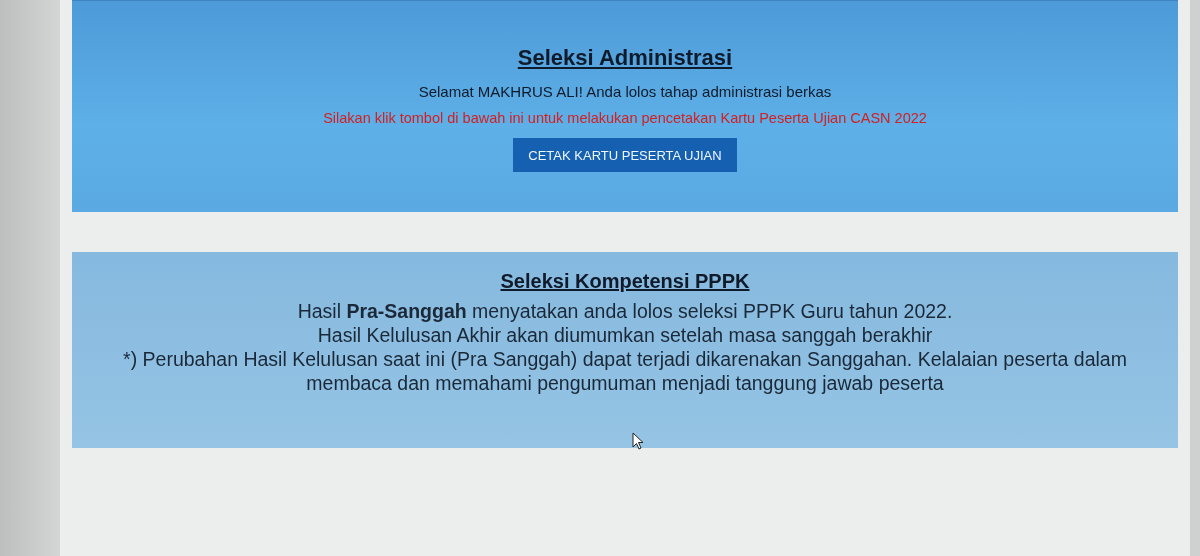 The image size is (1200, 556). Describe the element at coordinates (625, 371) in the screenshot. I see `result-text: *) Perubahan Hasil Kelulusan saat ini (Pra Sanggah) dapat terjadi dikarenakan Sanggahan. Kelalaian peserta dalam membaca dan memahami pengumuman menjadi tanggung jawab peserta` at that location.